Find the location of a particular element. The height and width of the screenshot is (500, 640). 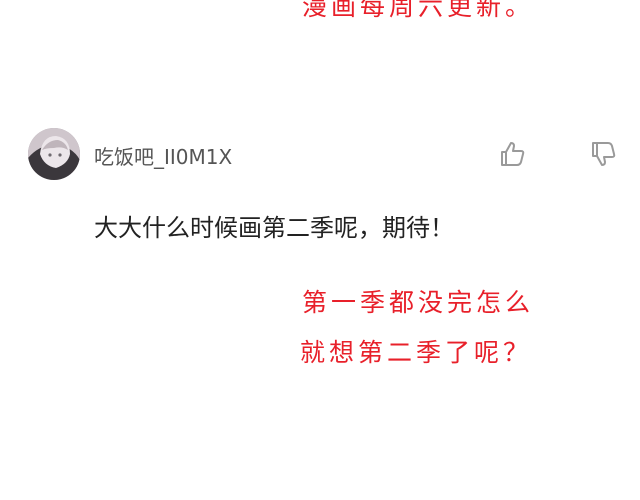

comment-username: 吃饭吧_II0M1X is located at coordinates (163, 155).